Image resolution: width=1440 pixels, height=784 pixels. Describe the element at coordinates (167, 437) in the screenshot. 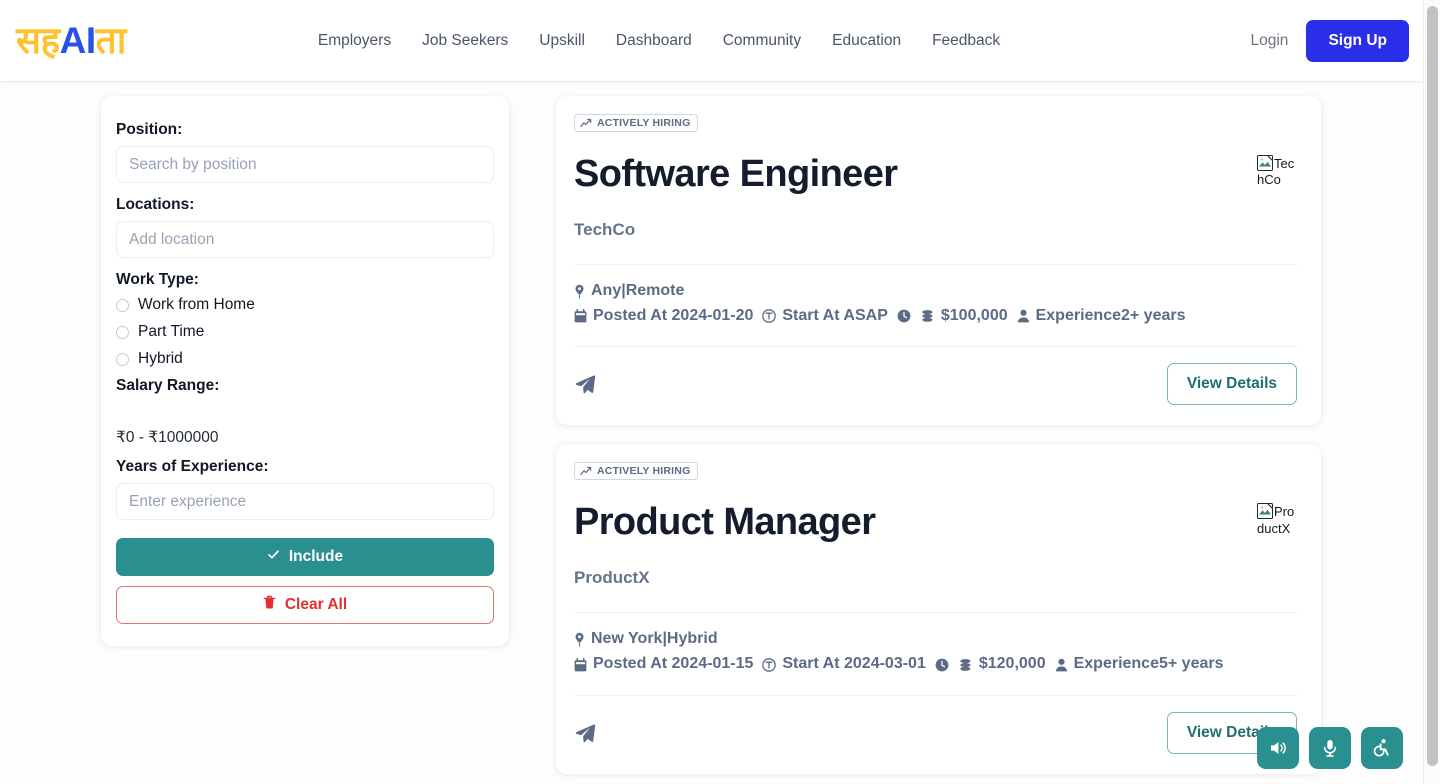

I see `salary-range-value: ₹0 - ₹1000000` at that location.